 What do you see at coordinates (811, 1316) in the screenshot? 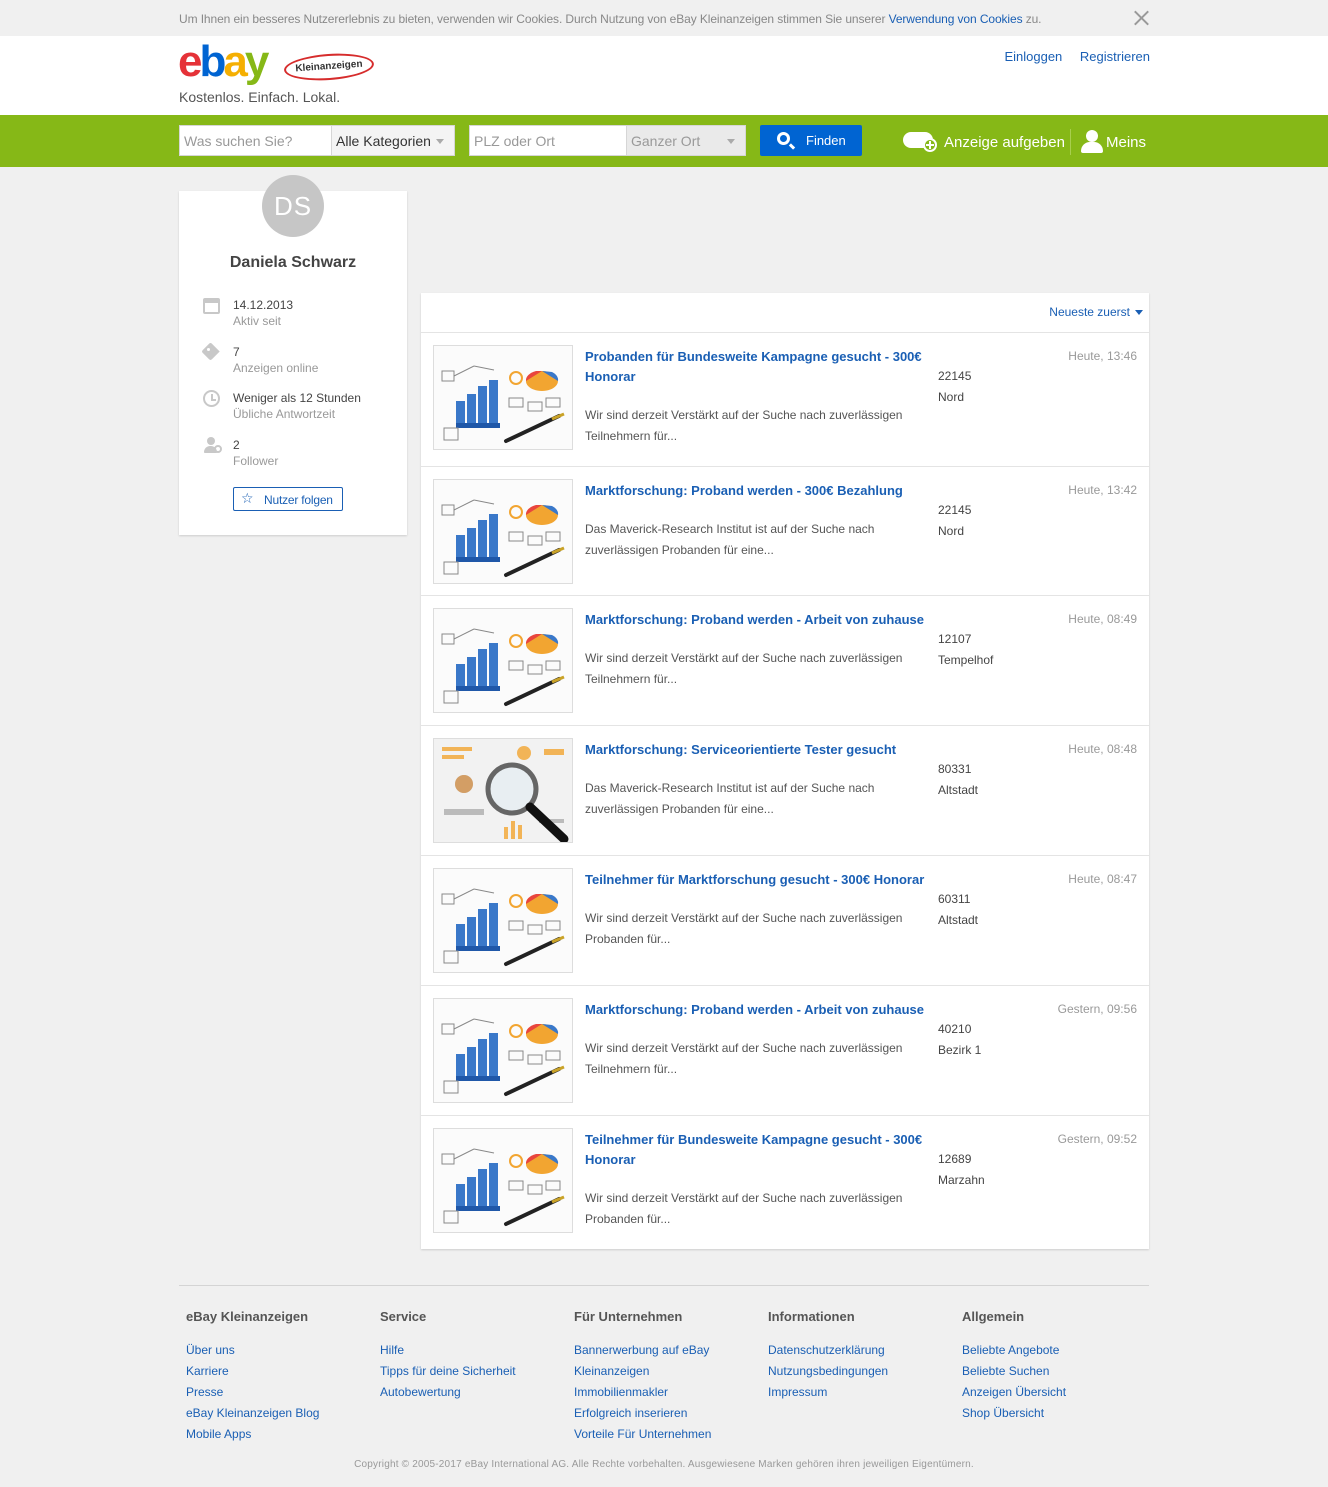
I see `footer-column-title: Informationen` at bounding box center [811, 1316].